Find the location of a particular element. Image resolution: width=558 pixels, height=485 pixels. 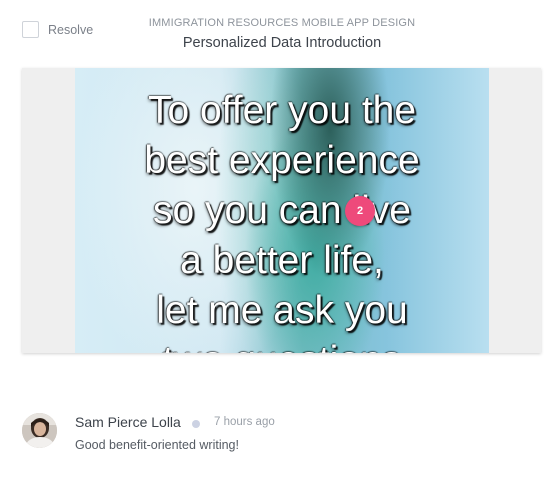

avatar is located at coordinates (39, 430).